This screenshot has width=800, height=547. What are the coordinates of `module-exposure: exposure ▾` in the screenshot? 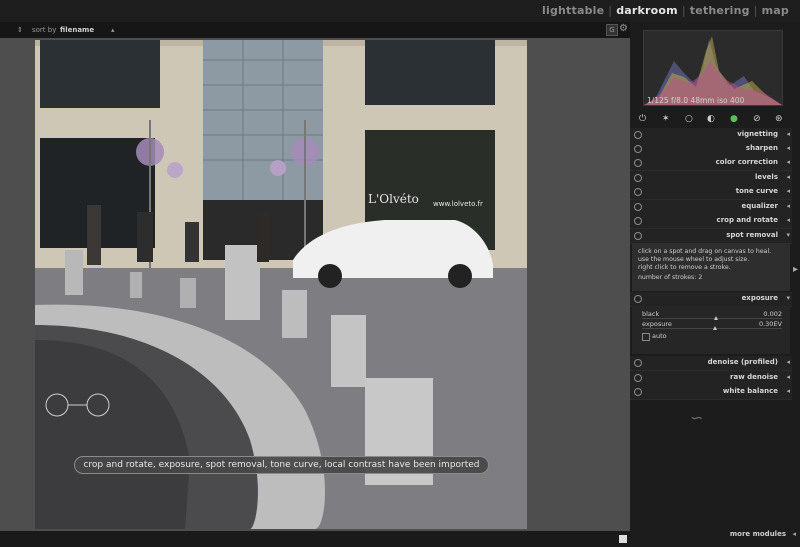 It's located at (711, 299).